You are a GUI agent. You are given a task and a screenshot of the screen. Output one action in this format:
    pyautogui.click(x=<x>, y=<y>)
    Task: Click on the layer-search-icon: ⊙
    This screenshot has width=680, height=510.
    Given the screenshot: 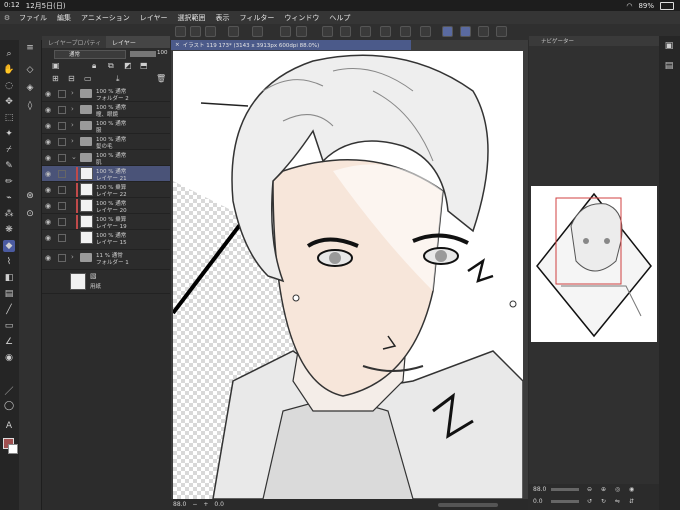 What is the action you would take?
    pyautogui.click(x=30, y=214)
    